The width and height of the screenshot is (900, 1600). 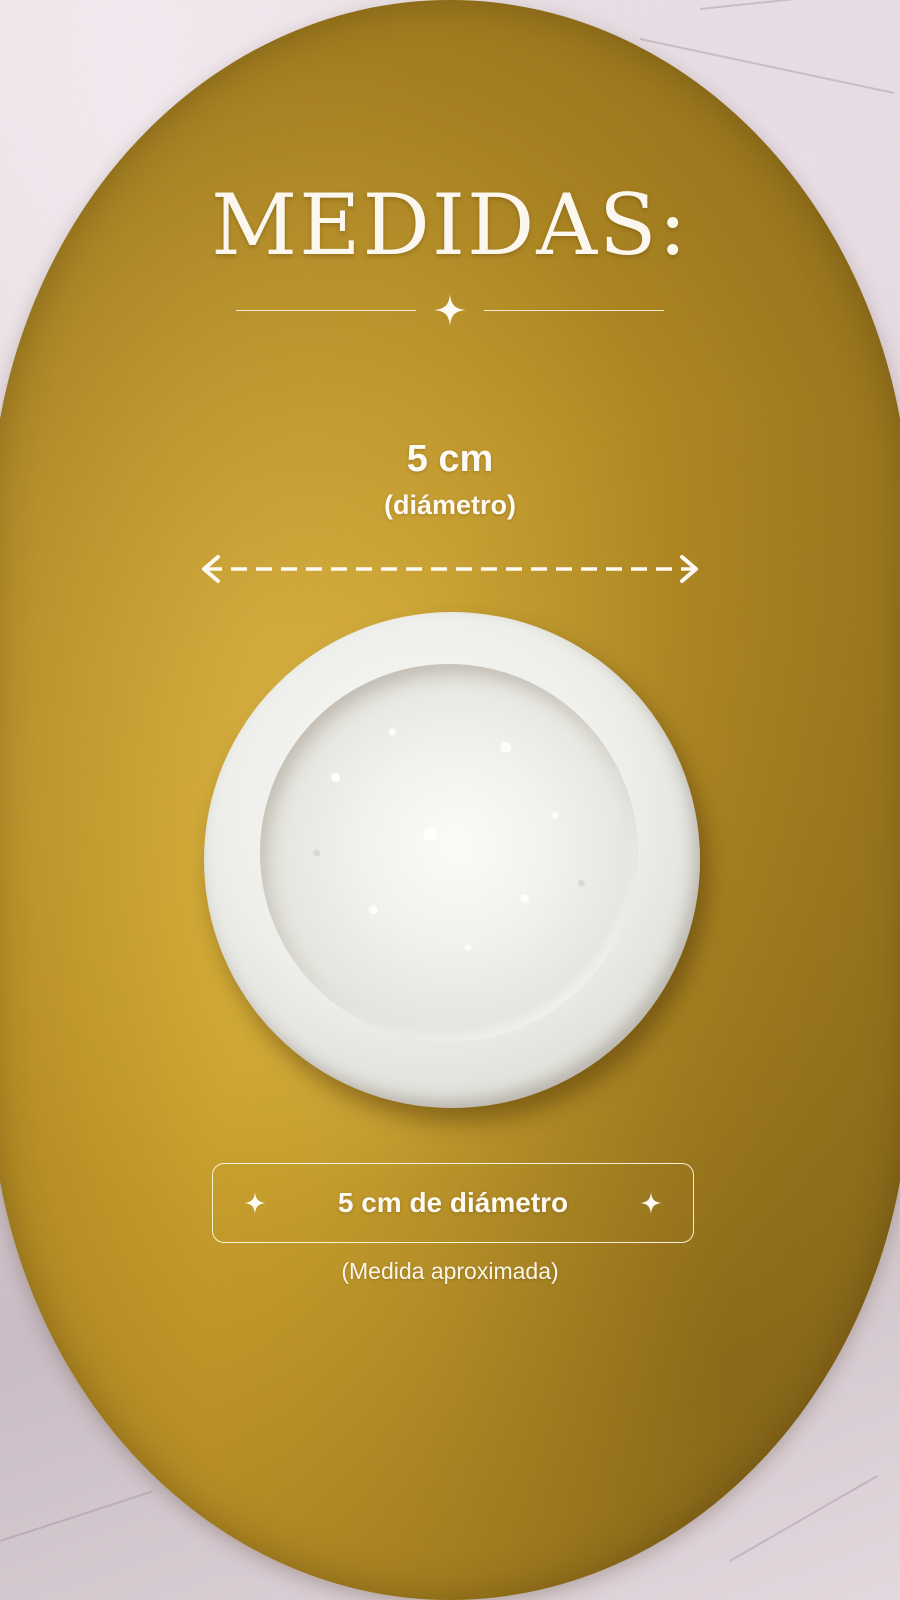 What do you see at coordinates (450, 569) in the screenshot?
I see `double-arrow-dashed-icon` at bounding box center [450, 569].